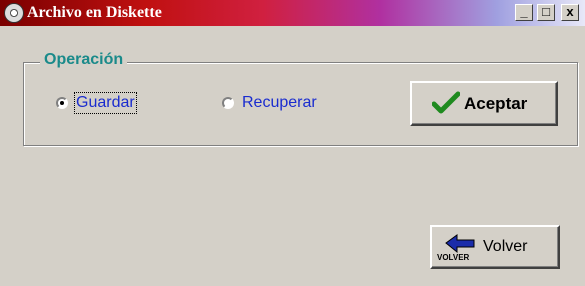 Image resolution: width=585 pixels, height=286 pixels. I want to click on window-title: Archivo en Diskette, so click(94, 12).